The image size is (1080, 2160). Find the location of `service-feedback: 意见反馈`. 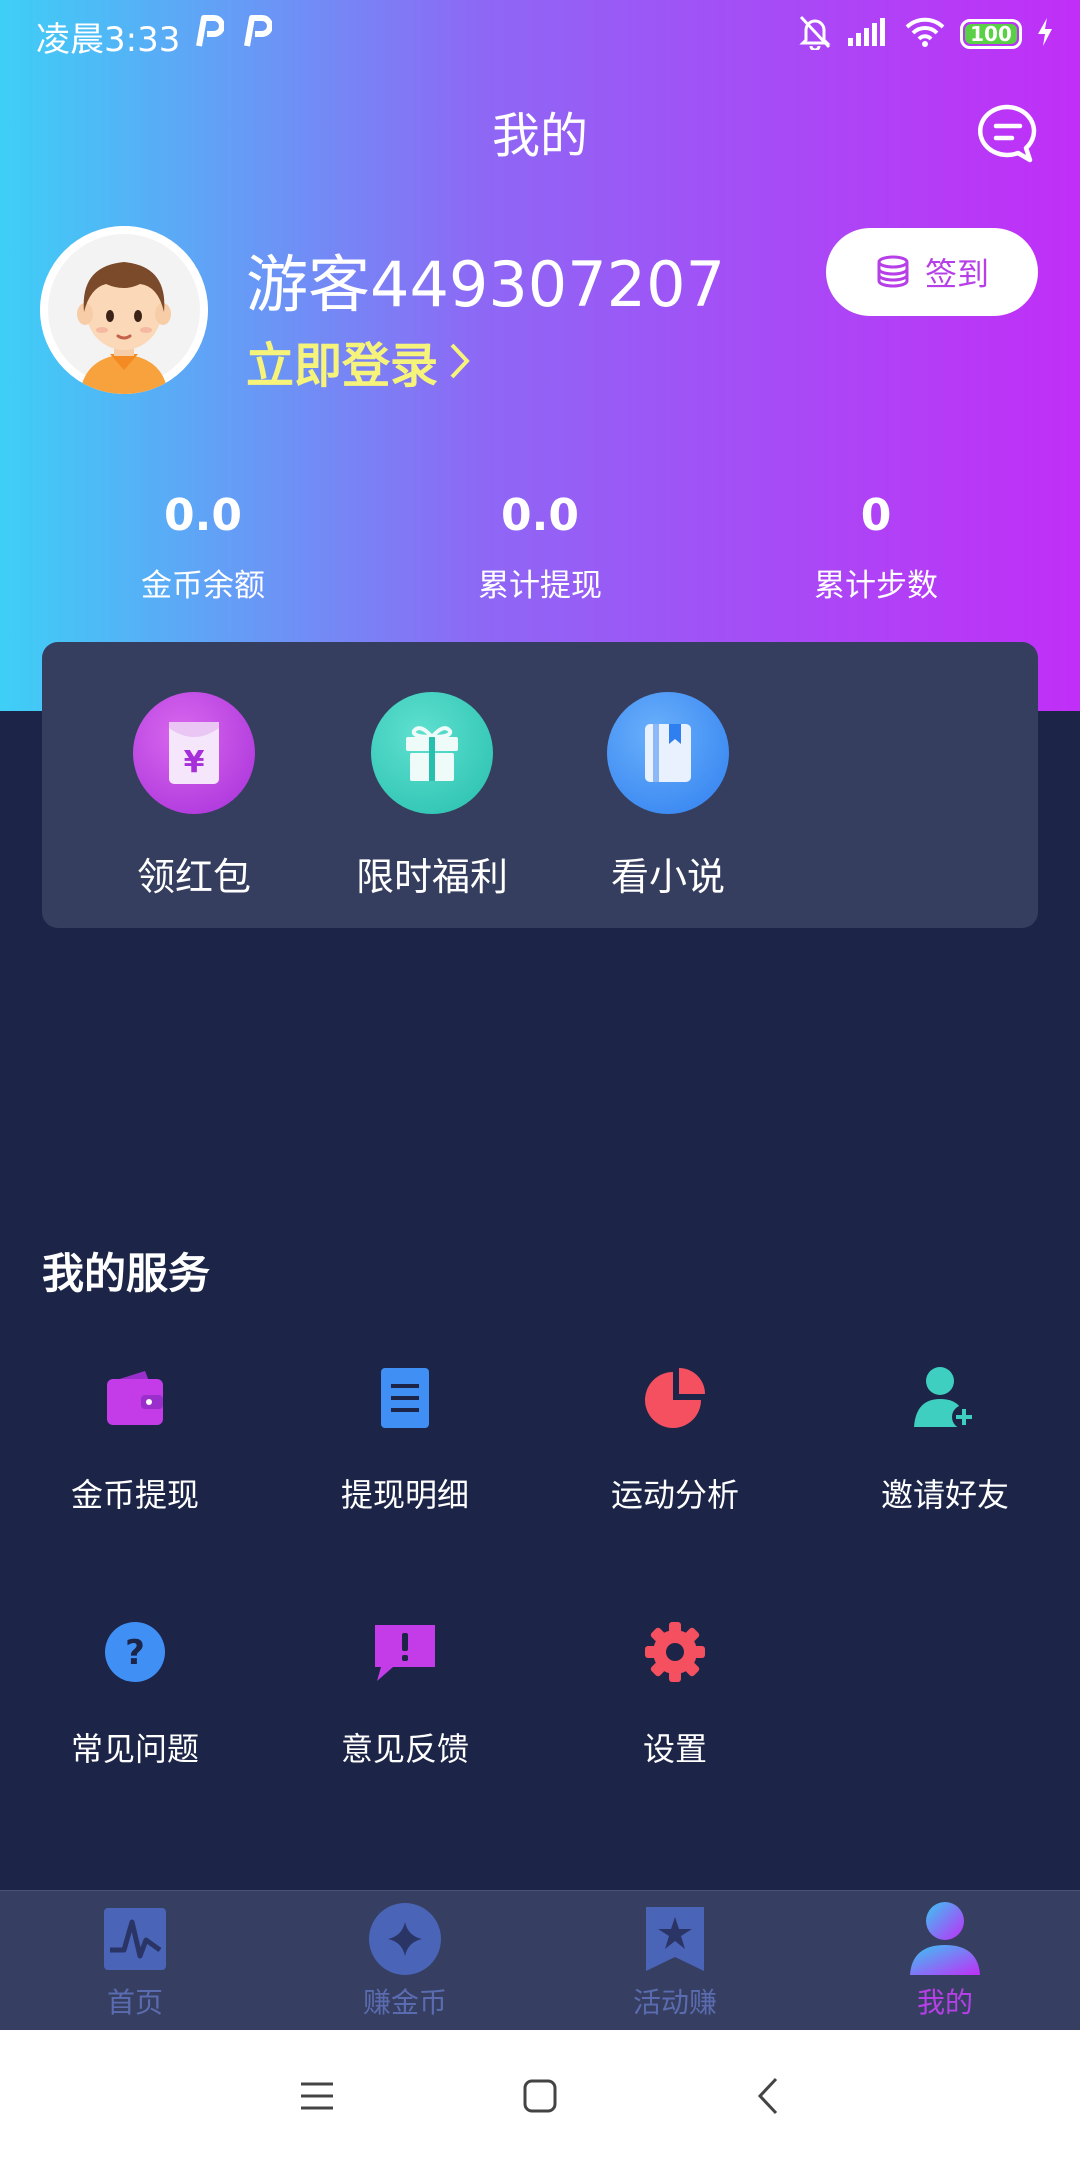

service-feedback: 意见反馈 is located at coordinates (405, 1693).